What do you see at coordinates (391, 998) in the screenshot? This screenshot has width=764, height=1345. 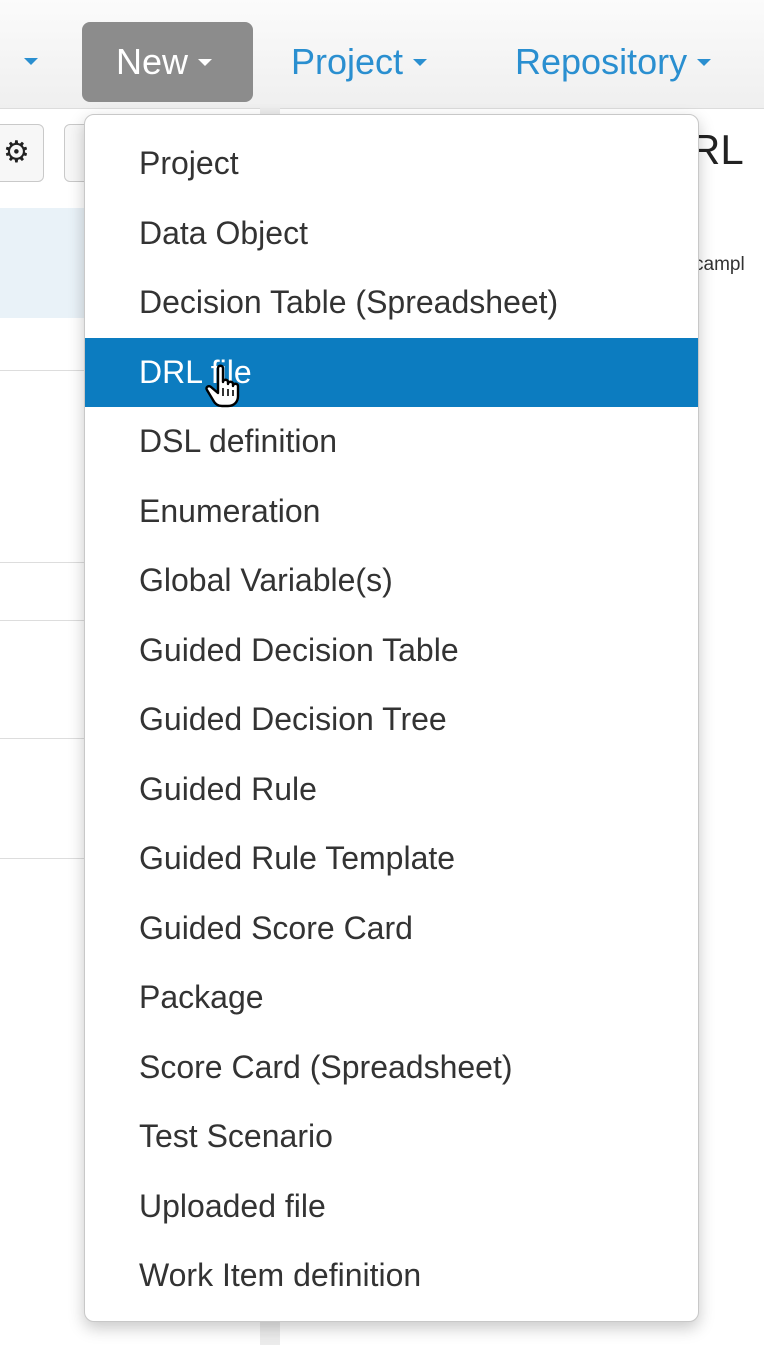 I see `menu-item-package: Package` at bounding box center [391, 998].